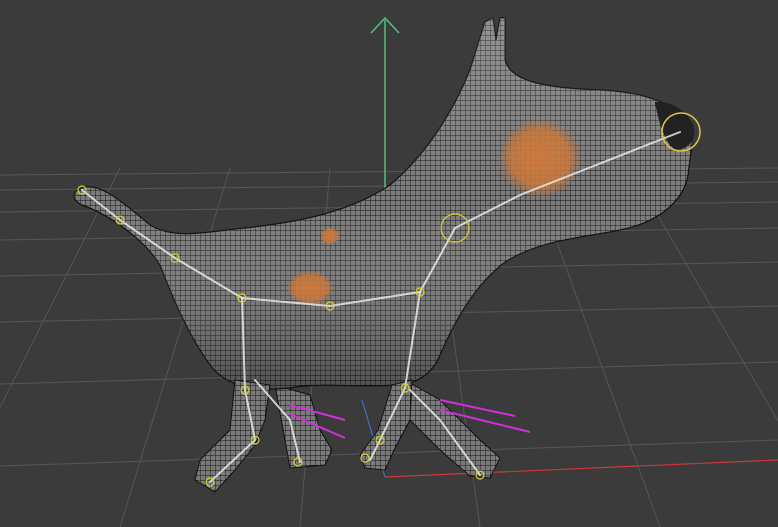  I want to click on move-manipulator-y, so click(385, 108).